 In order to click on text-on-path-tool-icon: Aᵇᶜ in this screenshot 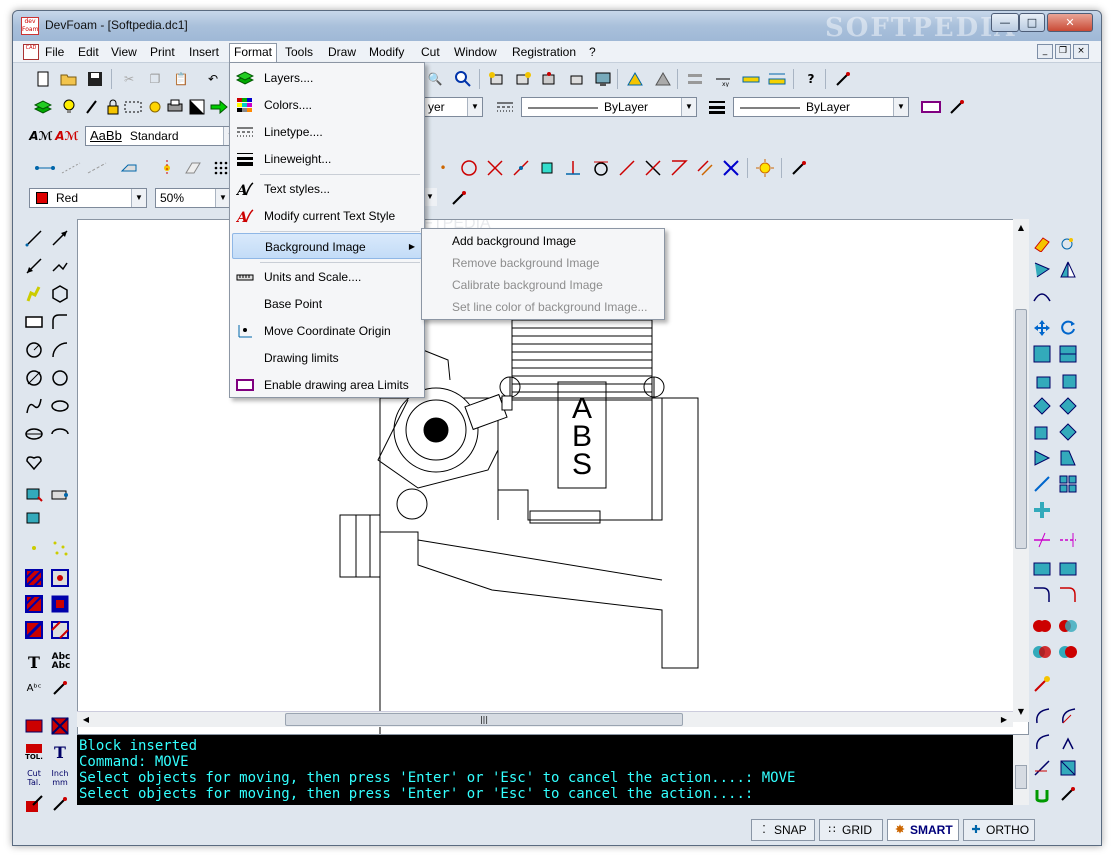, I will do `click(34, 688)`.